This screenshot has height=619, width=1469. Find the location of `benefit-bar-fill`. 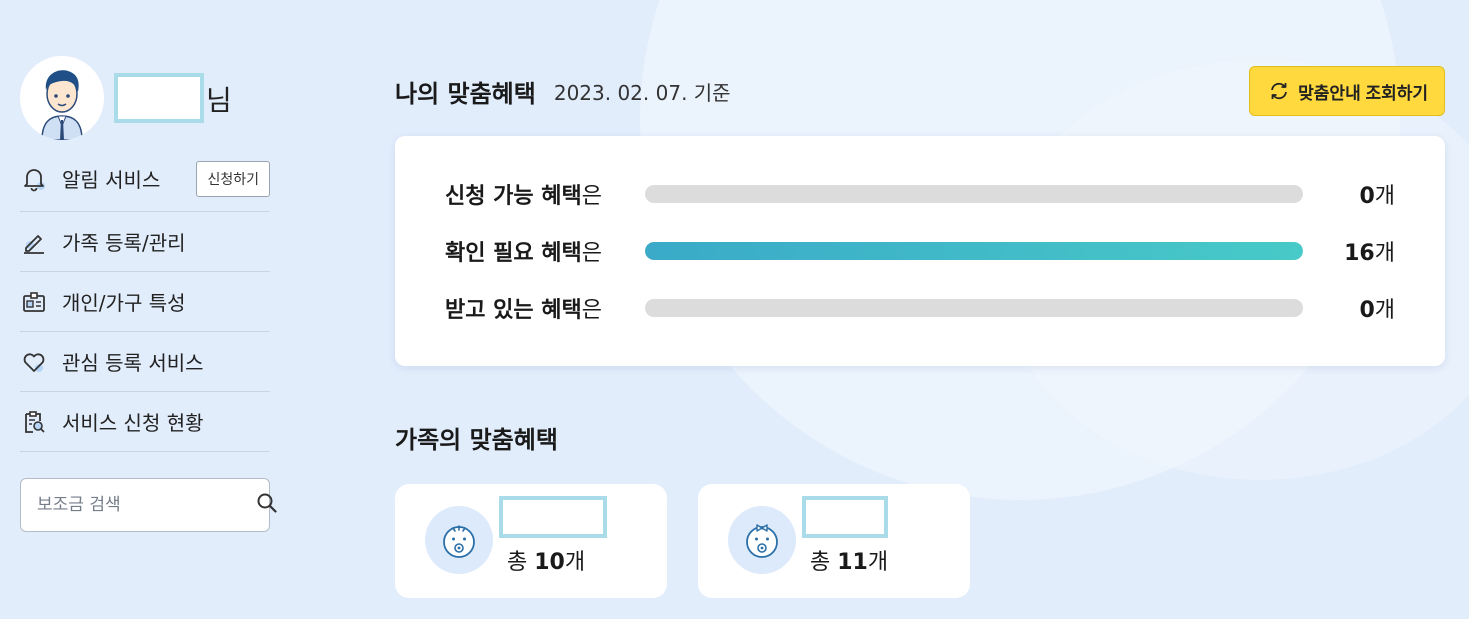

benefit-bar-fill is located at coordinates (974, 251).